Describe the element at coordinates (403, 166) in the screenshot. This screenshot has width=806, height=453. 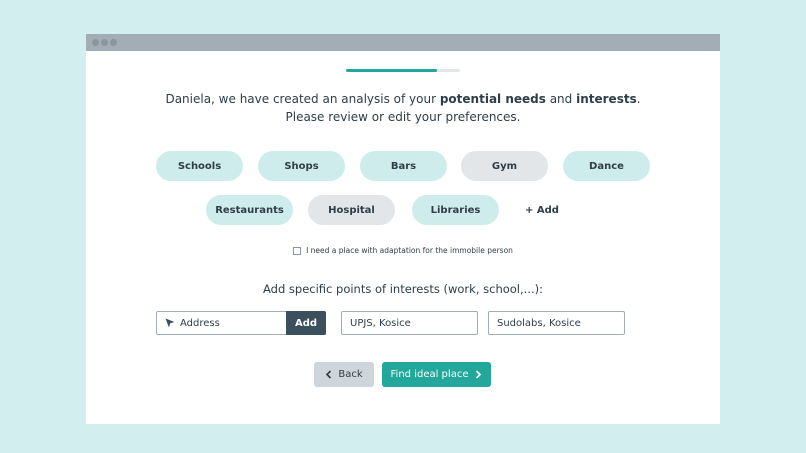
I see `chip-bars: Bars` at that location.